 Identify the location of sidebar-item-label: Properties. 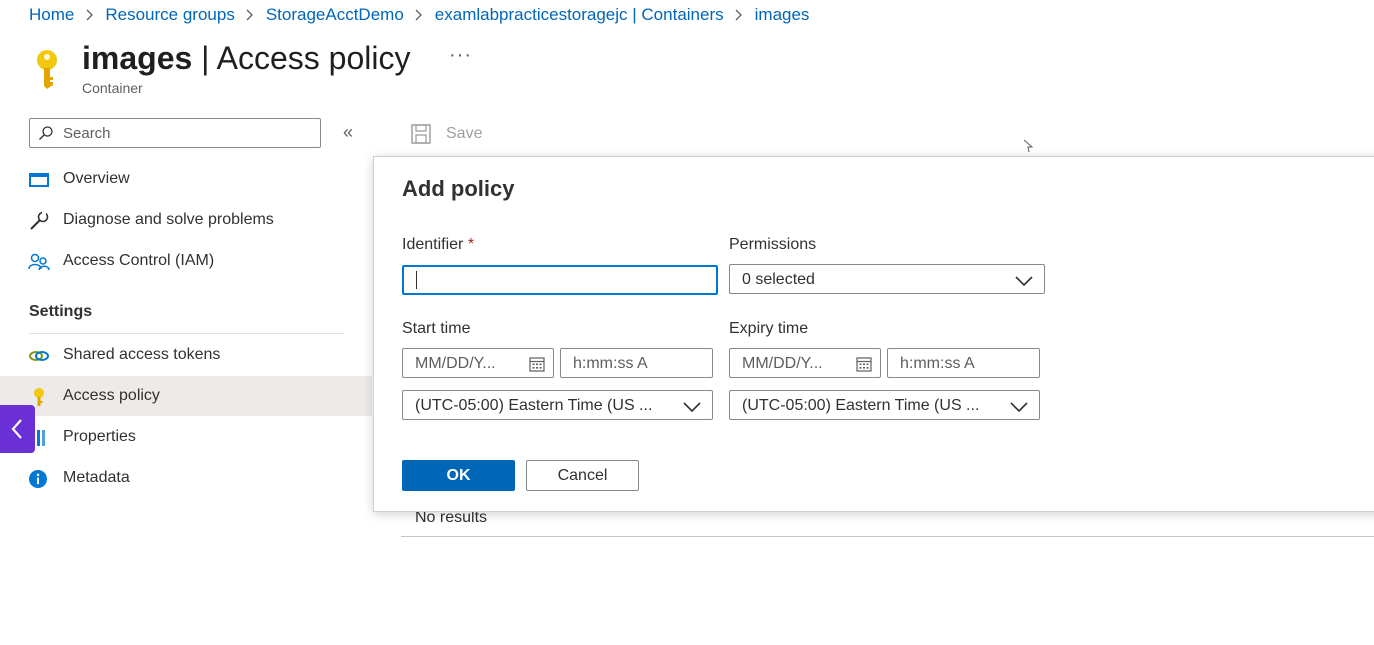
(99, 436).